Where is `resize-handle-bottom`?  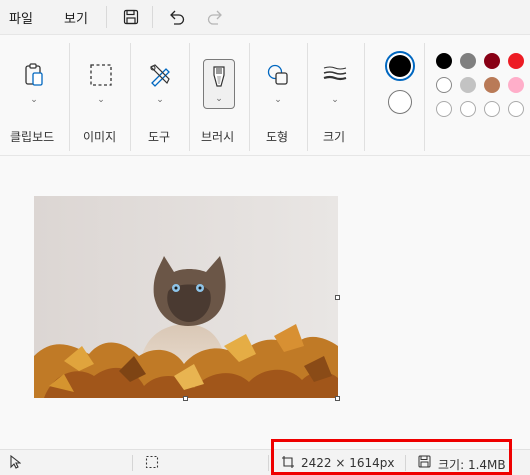 resize-handle-bottom is located at coordinates (185, 398).